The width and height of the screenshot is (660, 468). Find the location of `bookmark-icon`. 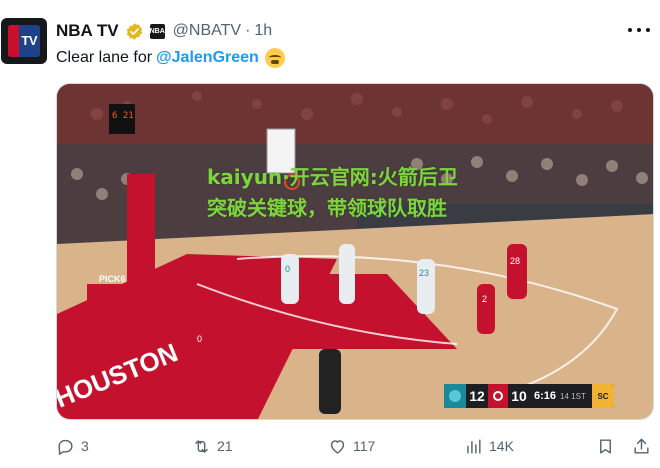

bookmark-icon is located at coordinates (605, 446).